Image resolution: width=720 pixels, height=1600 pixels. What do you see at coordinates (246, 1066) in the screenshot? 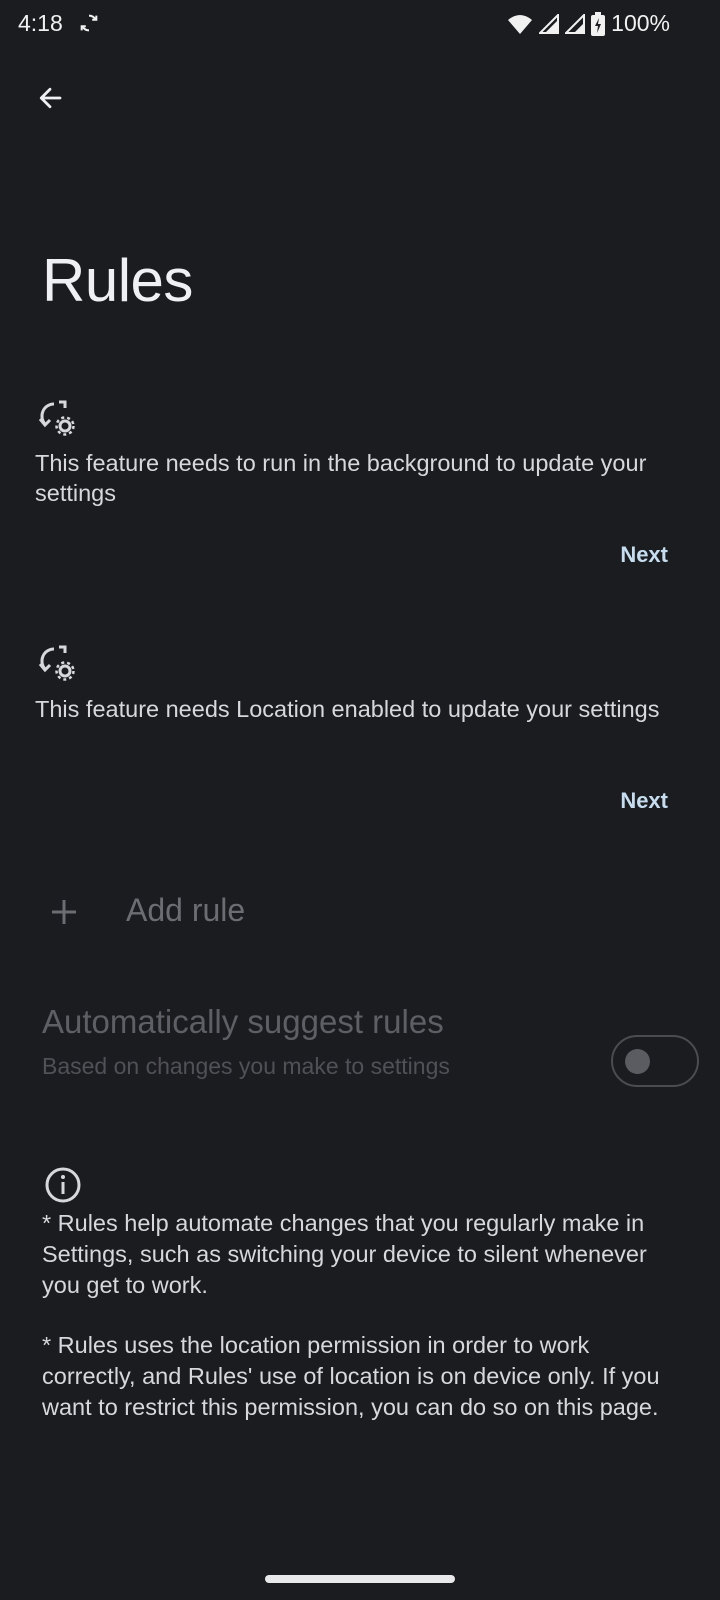
I see `suggest-rules-subtitle: Based on changes you make to settings` at bounding box center [246, 1066].